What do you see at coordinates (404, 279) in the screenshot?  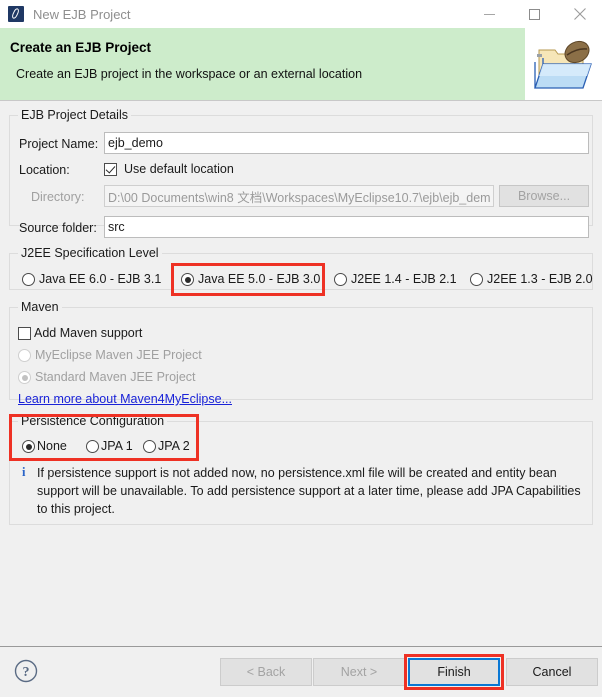 I see `radio-label-j2ee-14: J2EE 1.4 - EJB 2.1` at bounding box center [404, 279].